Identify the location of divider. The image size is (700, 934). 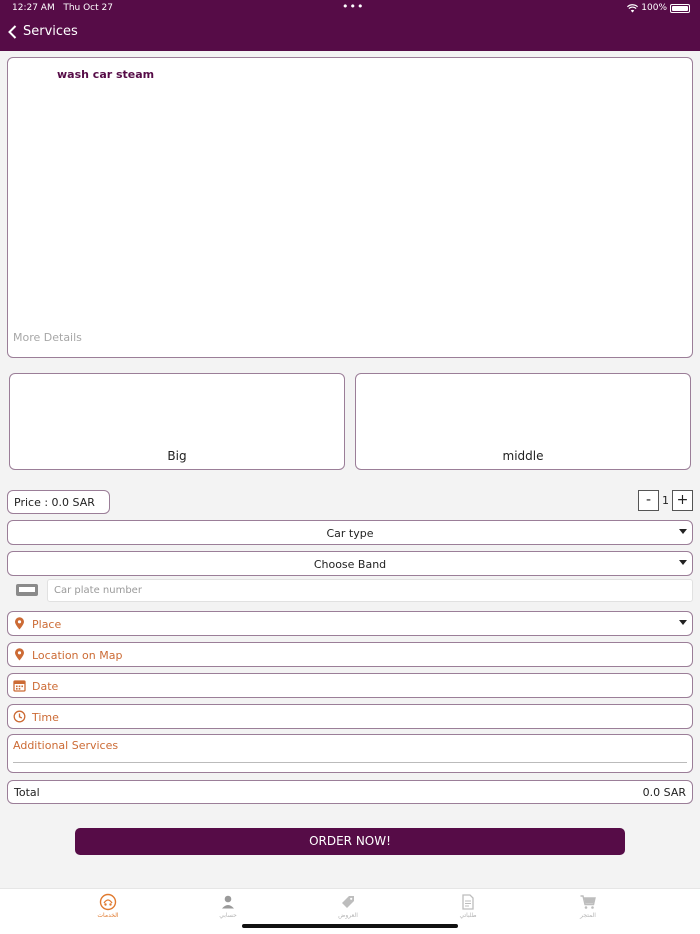
(350, 762).